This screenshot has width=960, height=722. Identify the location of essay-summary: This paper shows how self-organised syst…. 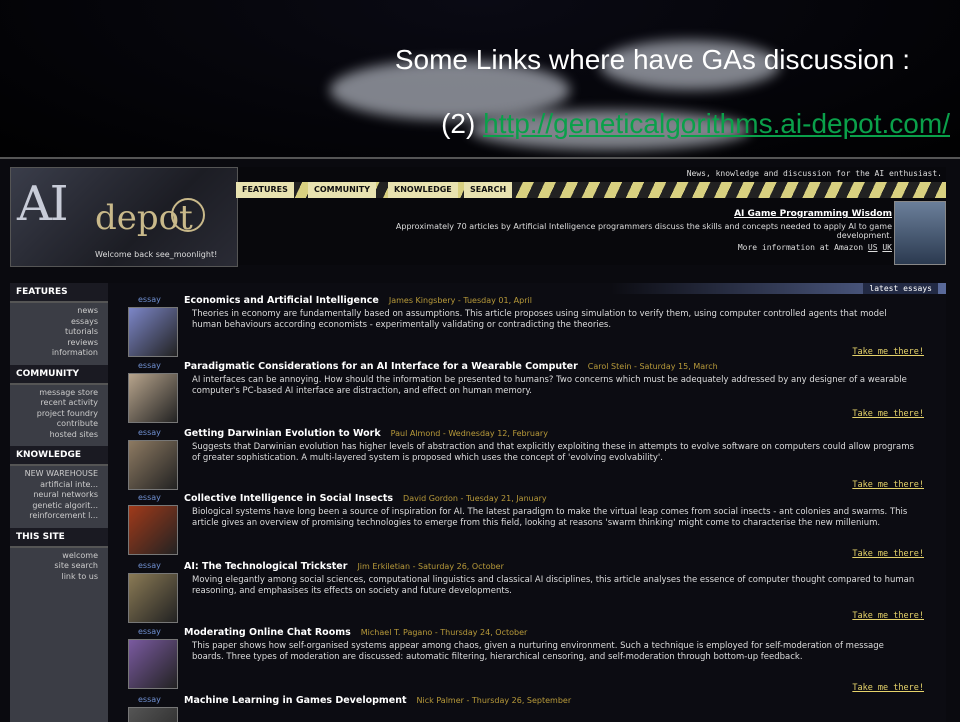
(538, 651).